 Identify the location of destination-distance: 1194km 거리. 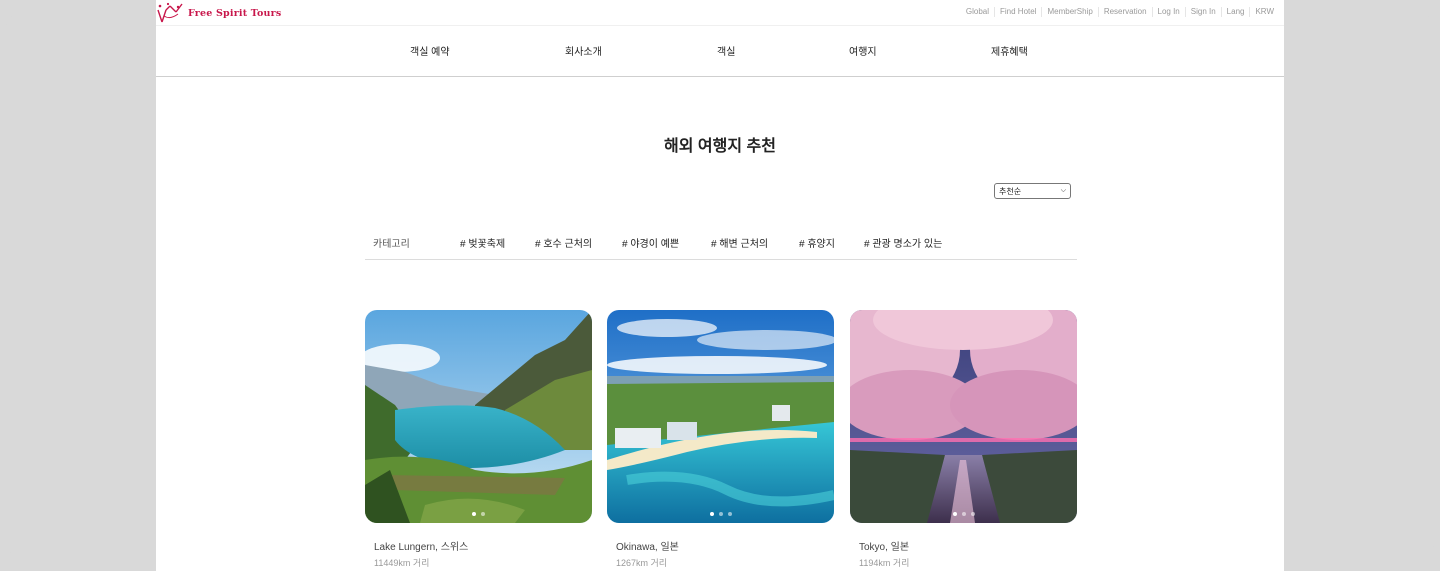
(884, 563).